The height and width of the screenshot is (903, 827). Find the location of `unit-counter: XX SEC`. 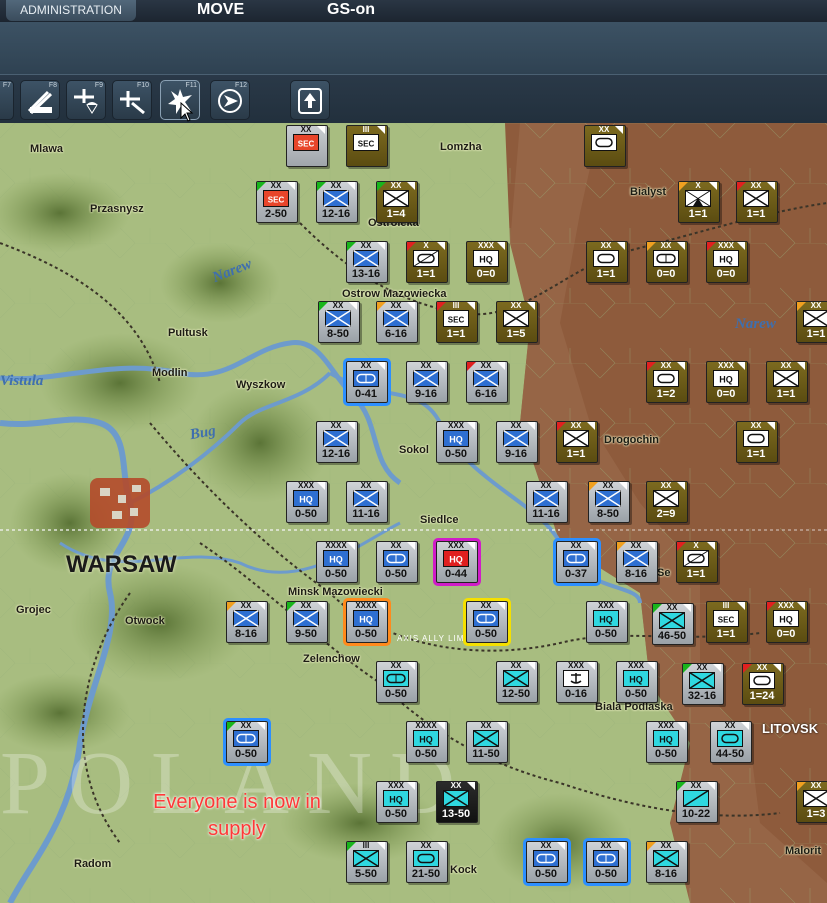

unit-counter: XX SEC is located at coordinates (308, 147).